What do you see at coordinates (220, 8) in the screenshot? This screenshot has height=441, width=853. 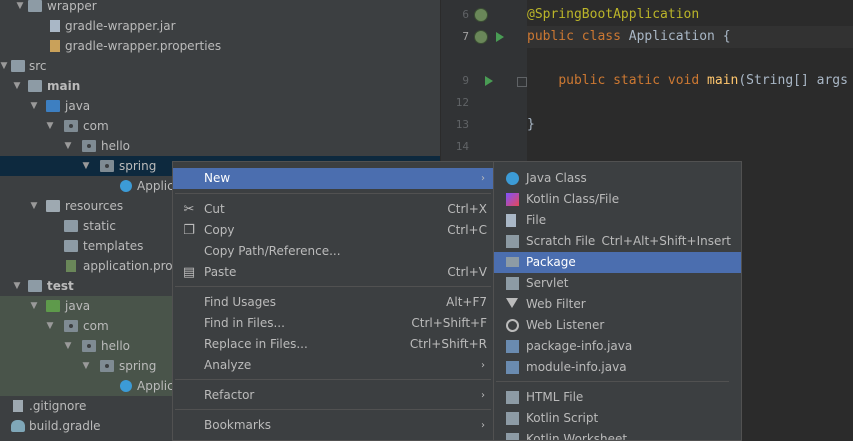 I see `tree-item-wrapper: ▼ wrapper` at bounding box center [220, 8].